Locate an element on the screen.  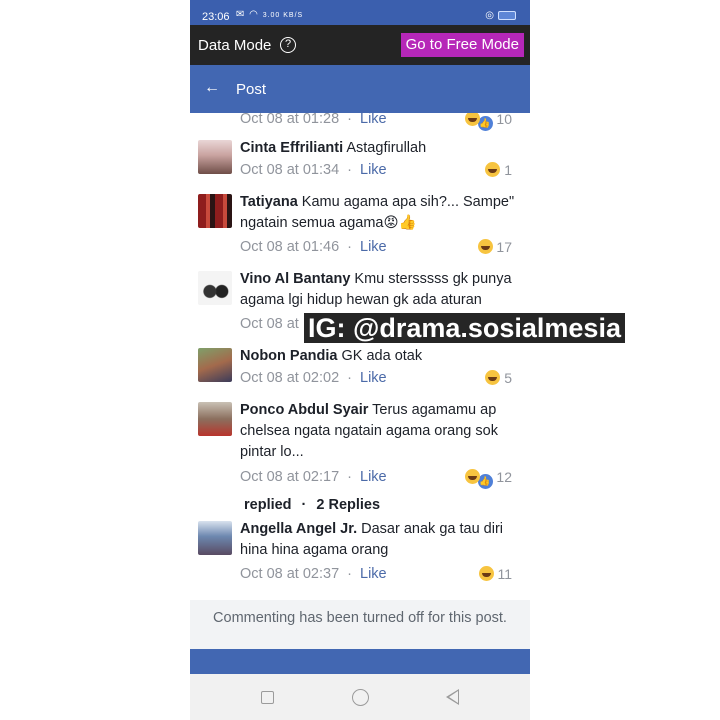
comment-time: Oct 08 at 01:46 is located at coordinates (290, 247).